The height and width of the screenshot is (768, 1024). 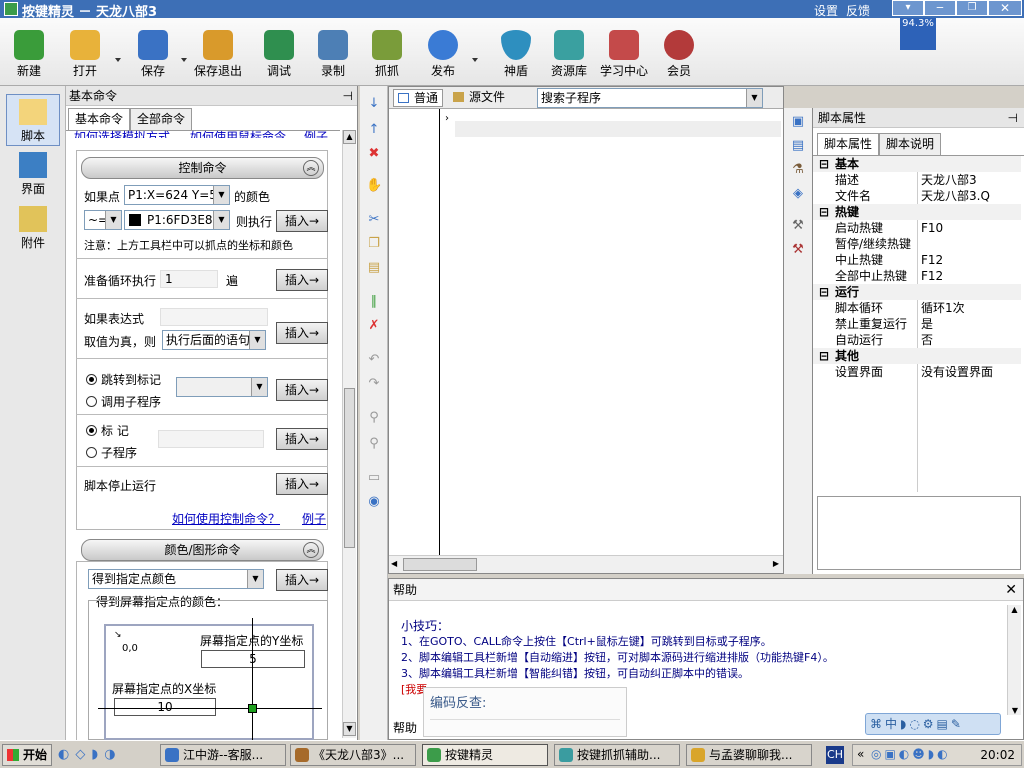 What do you see at coordinates (107, 430) in the screenshot?
I see `mark-radio: 标 记` at bounding box center [107, 430].